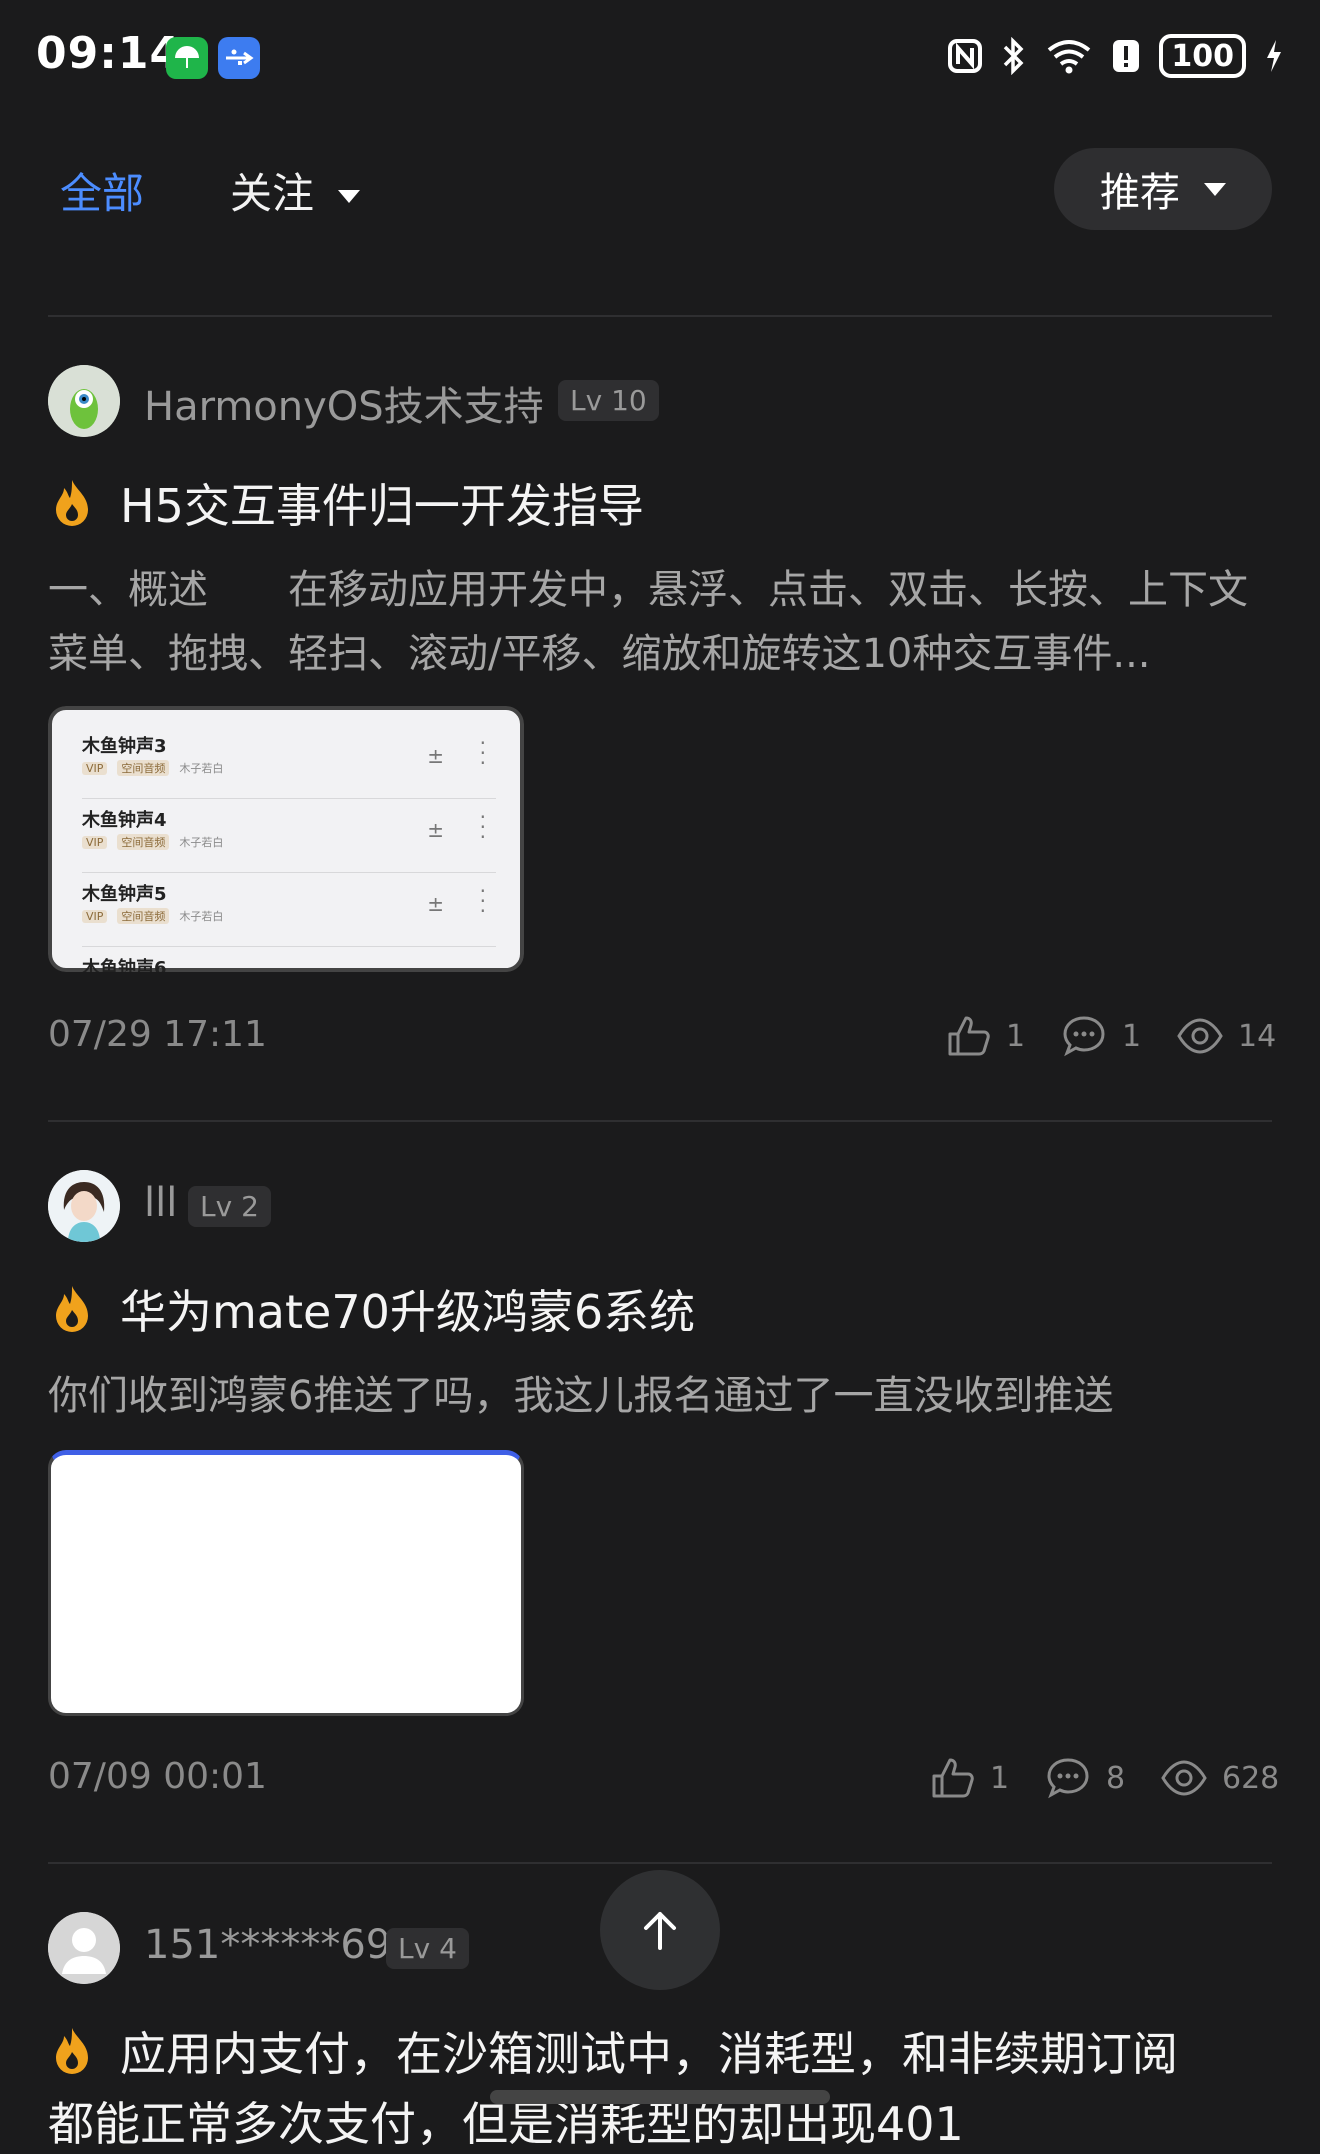 This screenshot has height=2154, width=1320. What do you see at coordinates (1251, 1778) in the screenshot?
I see `view-count: 628` at bounding box center [1251, 1778].